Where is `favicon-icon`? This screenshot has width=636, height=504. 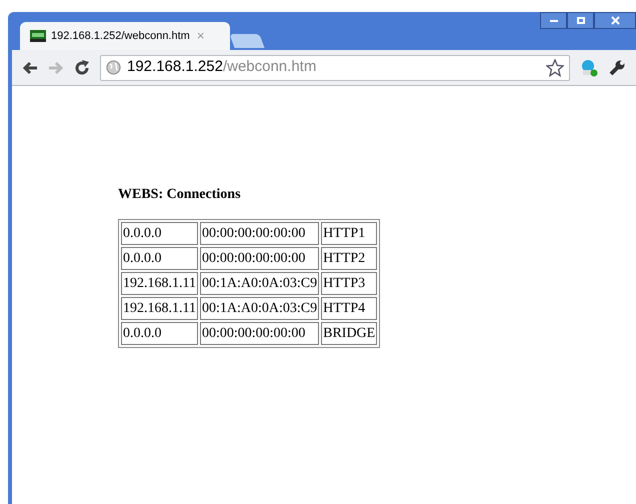
favicon-icon is located at coordinates (38, 36).